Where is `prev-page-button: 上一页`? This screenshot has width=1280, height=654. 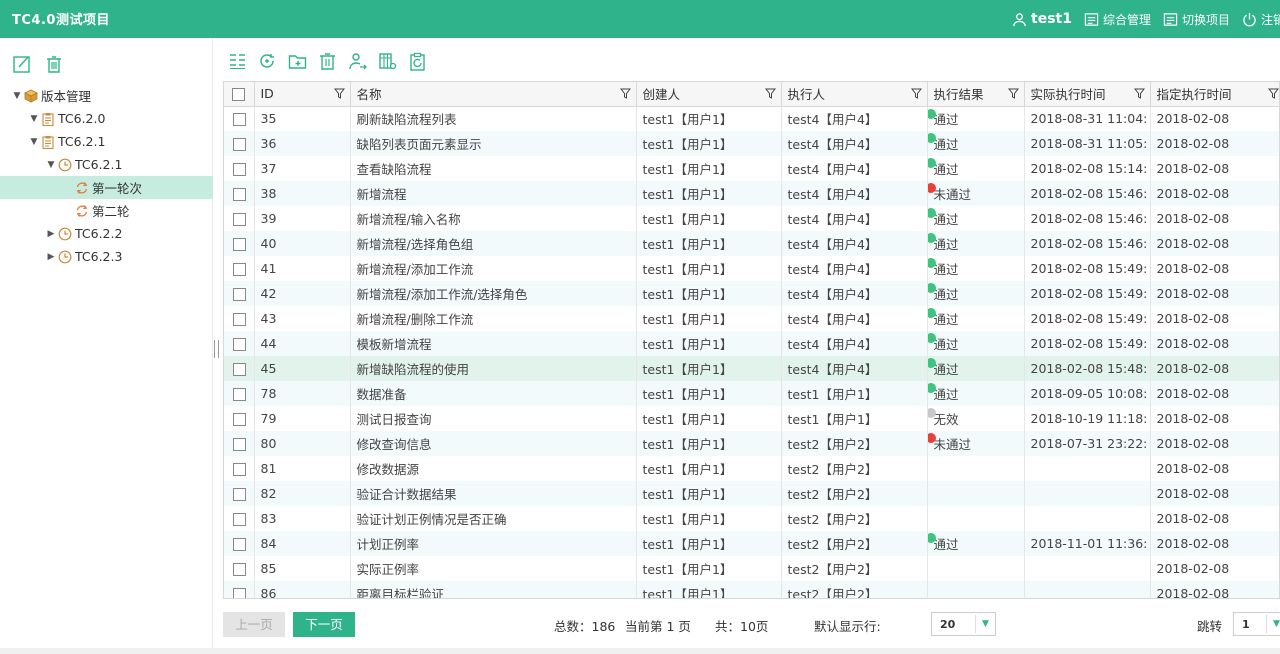 prev-page-button: 上一页 is located at coordinates (254, 624).